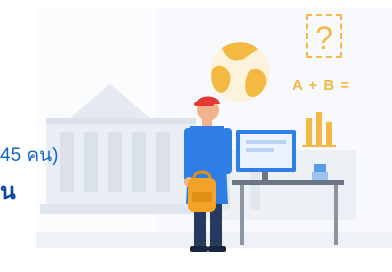  I want to click on banner-heading: น, so click(8, 191).